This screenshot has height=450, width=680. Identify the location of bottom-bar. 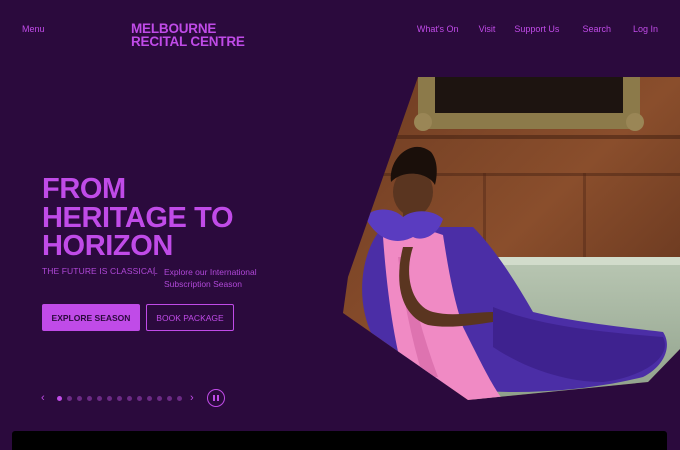
(339, 440).